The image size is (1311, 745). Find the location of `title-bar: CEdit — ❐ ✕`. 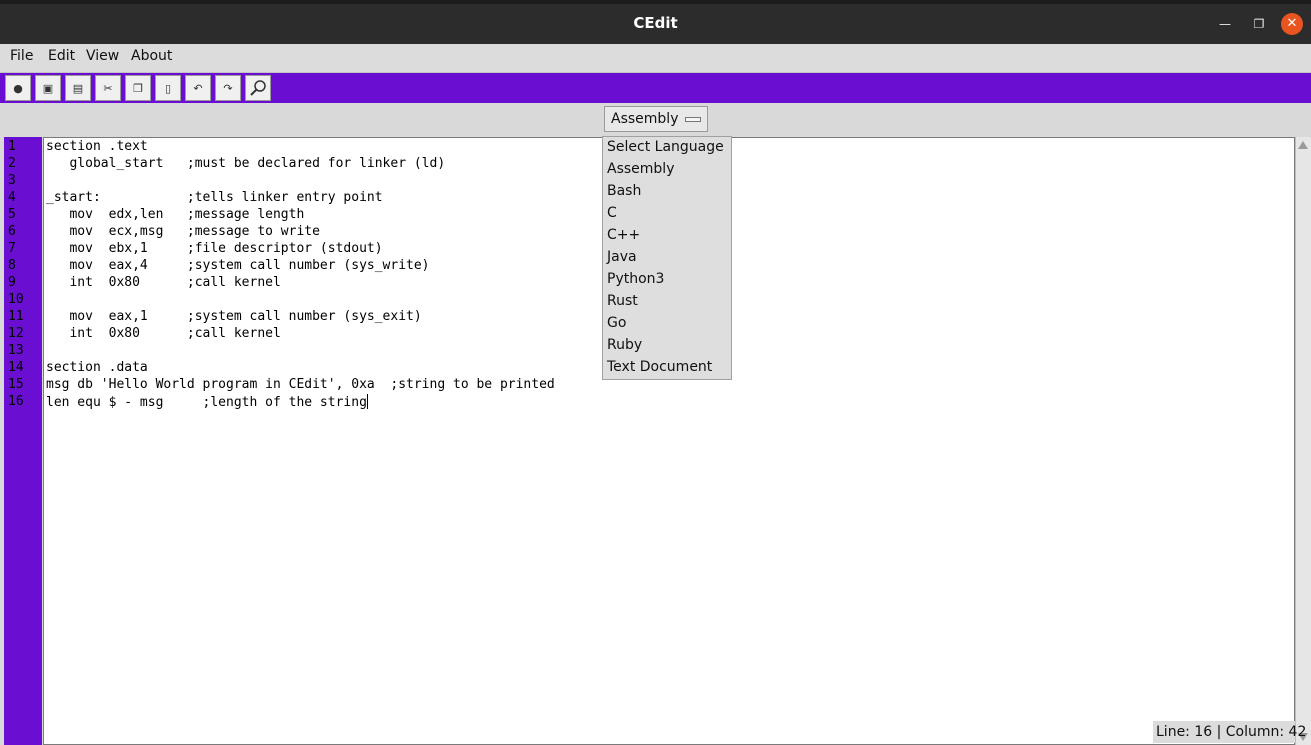

title-bar: CEdit — ❐ ✕ is located at coordinates (655, 22).